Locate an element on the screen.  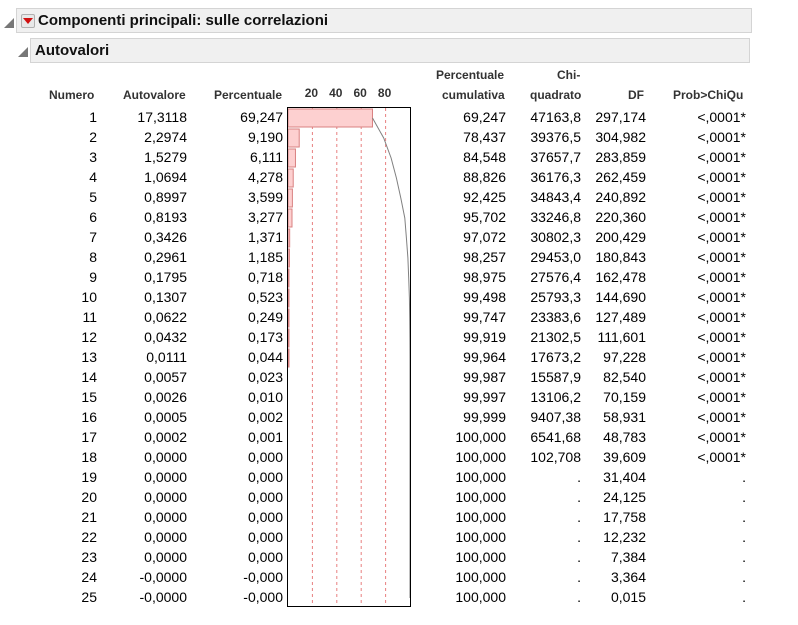
table-cell-df: 3,364 is located at coordinates (628, 577).